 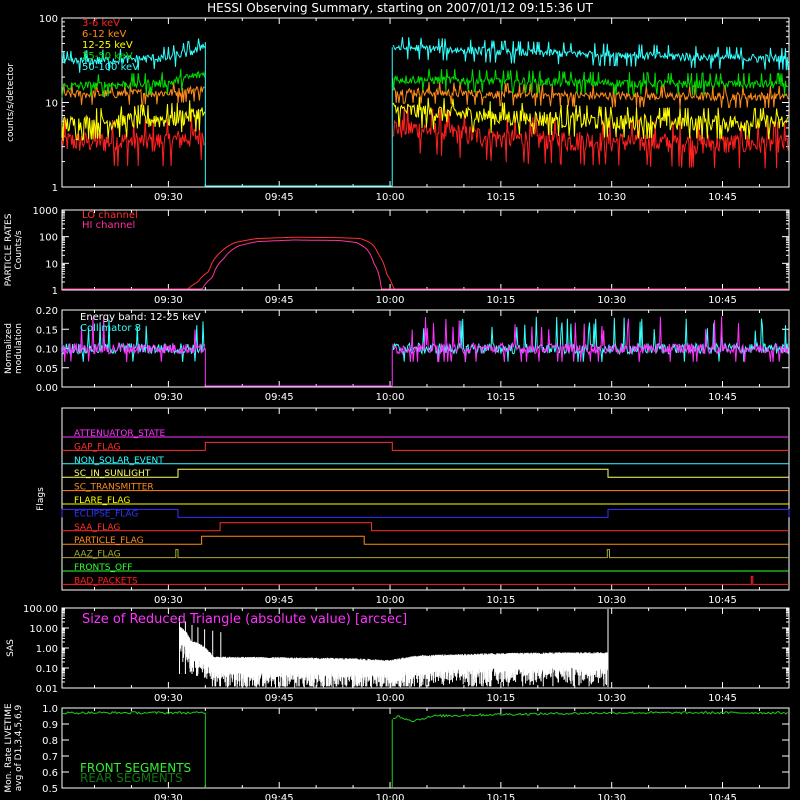 What do you see at coordinates (19, 249) in the screenshot?
I see `particle_rates-ylabel: Counts/s` at bounding box center [19, 249].